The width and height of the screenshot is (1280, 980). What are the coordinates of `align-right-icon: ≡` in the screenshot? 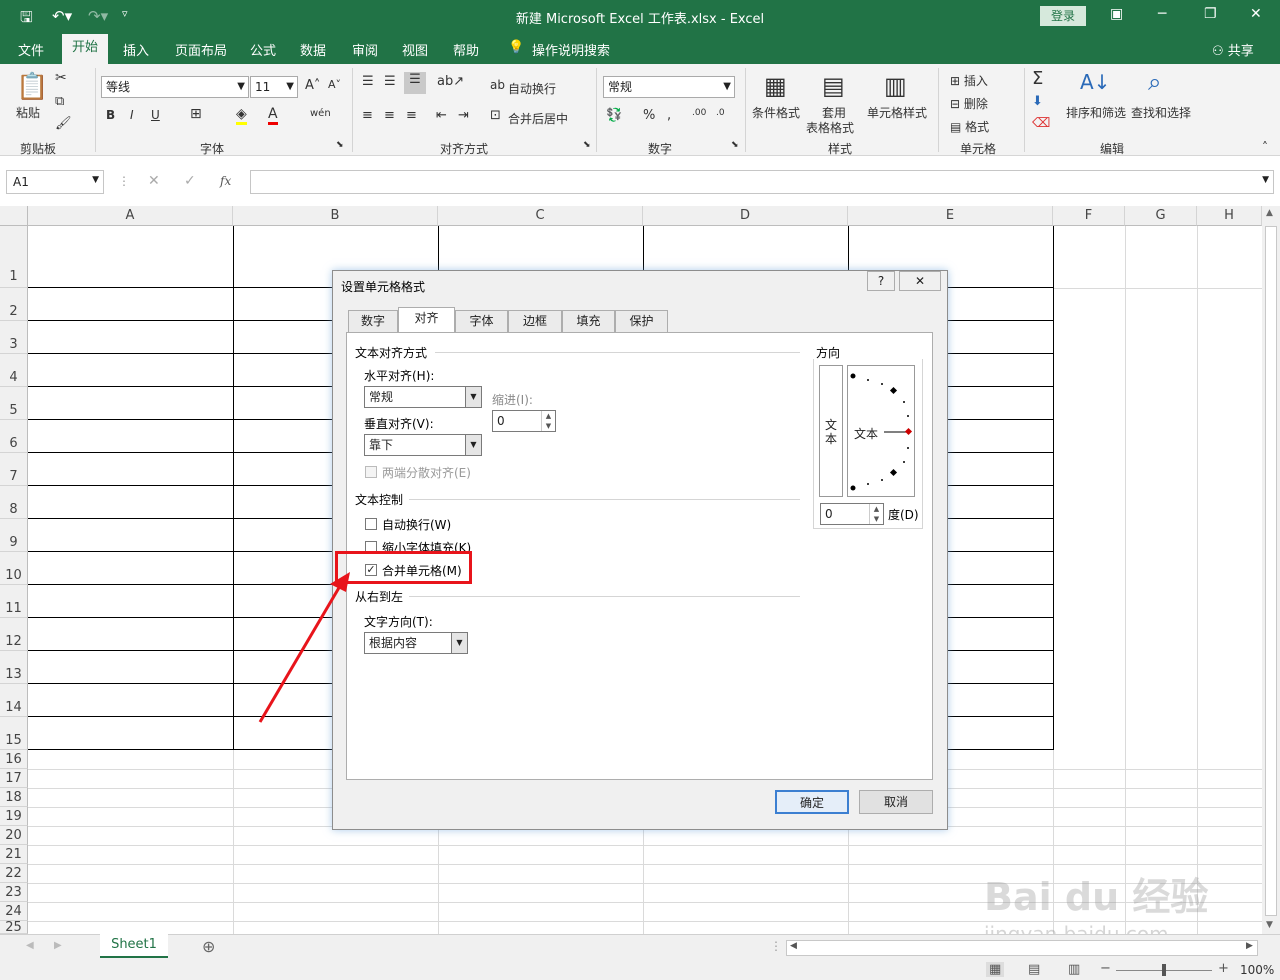 It's located at (411, 115).